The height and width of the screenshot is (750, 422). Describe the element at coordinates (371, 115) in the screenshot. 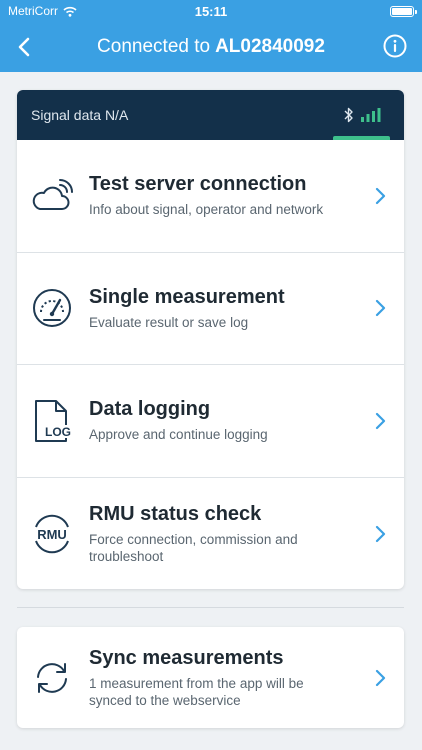

I see `signal-bars-icon` at that location.